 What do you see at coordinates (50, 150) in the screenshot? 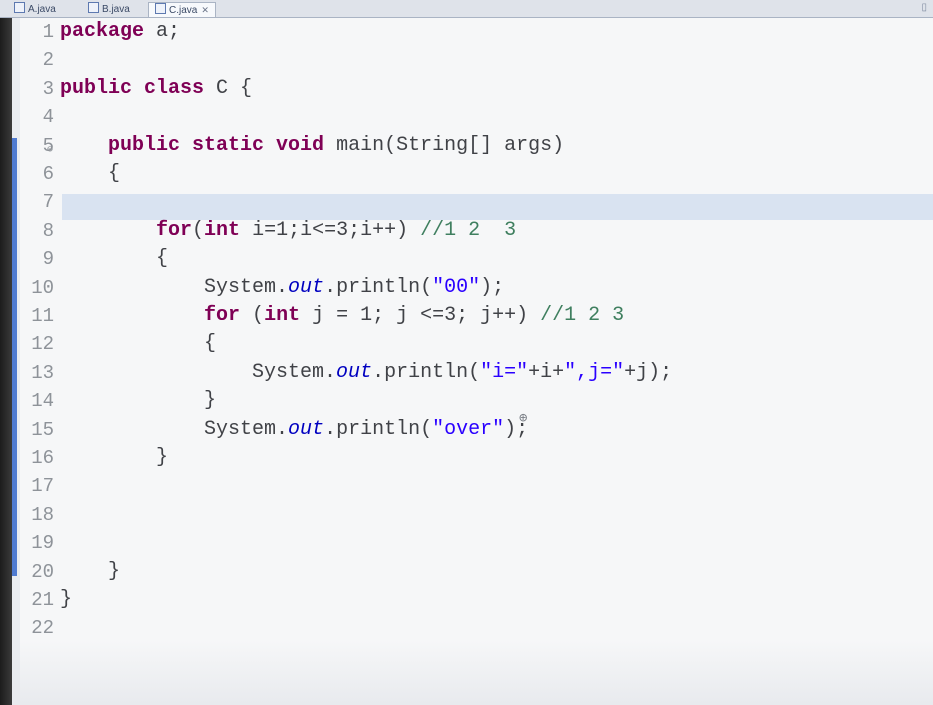
I see `collapse-marker-icon: ⊖` at bounding box center [50, 150].